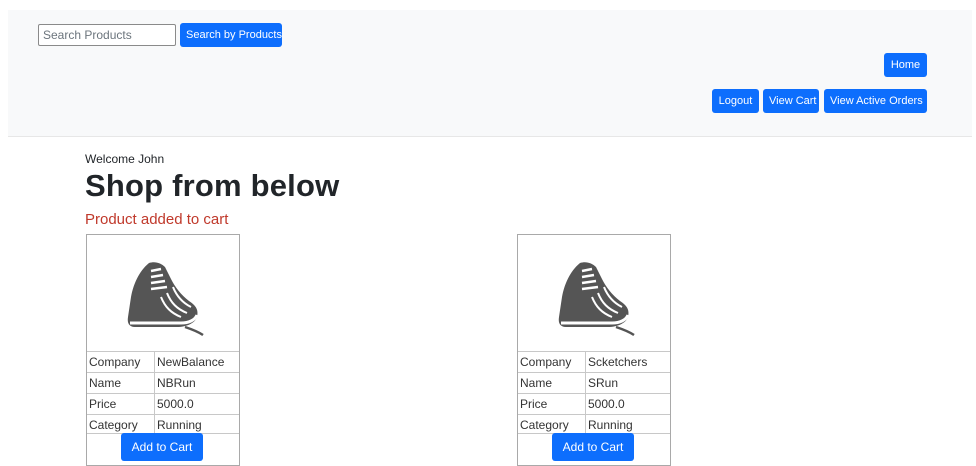 The image size is (976, 466). Describe the element at coordinates (627, 362) in the screenshot. I see `company-value: Scketchers` at that location.